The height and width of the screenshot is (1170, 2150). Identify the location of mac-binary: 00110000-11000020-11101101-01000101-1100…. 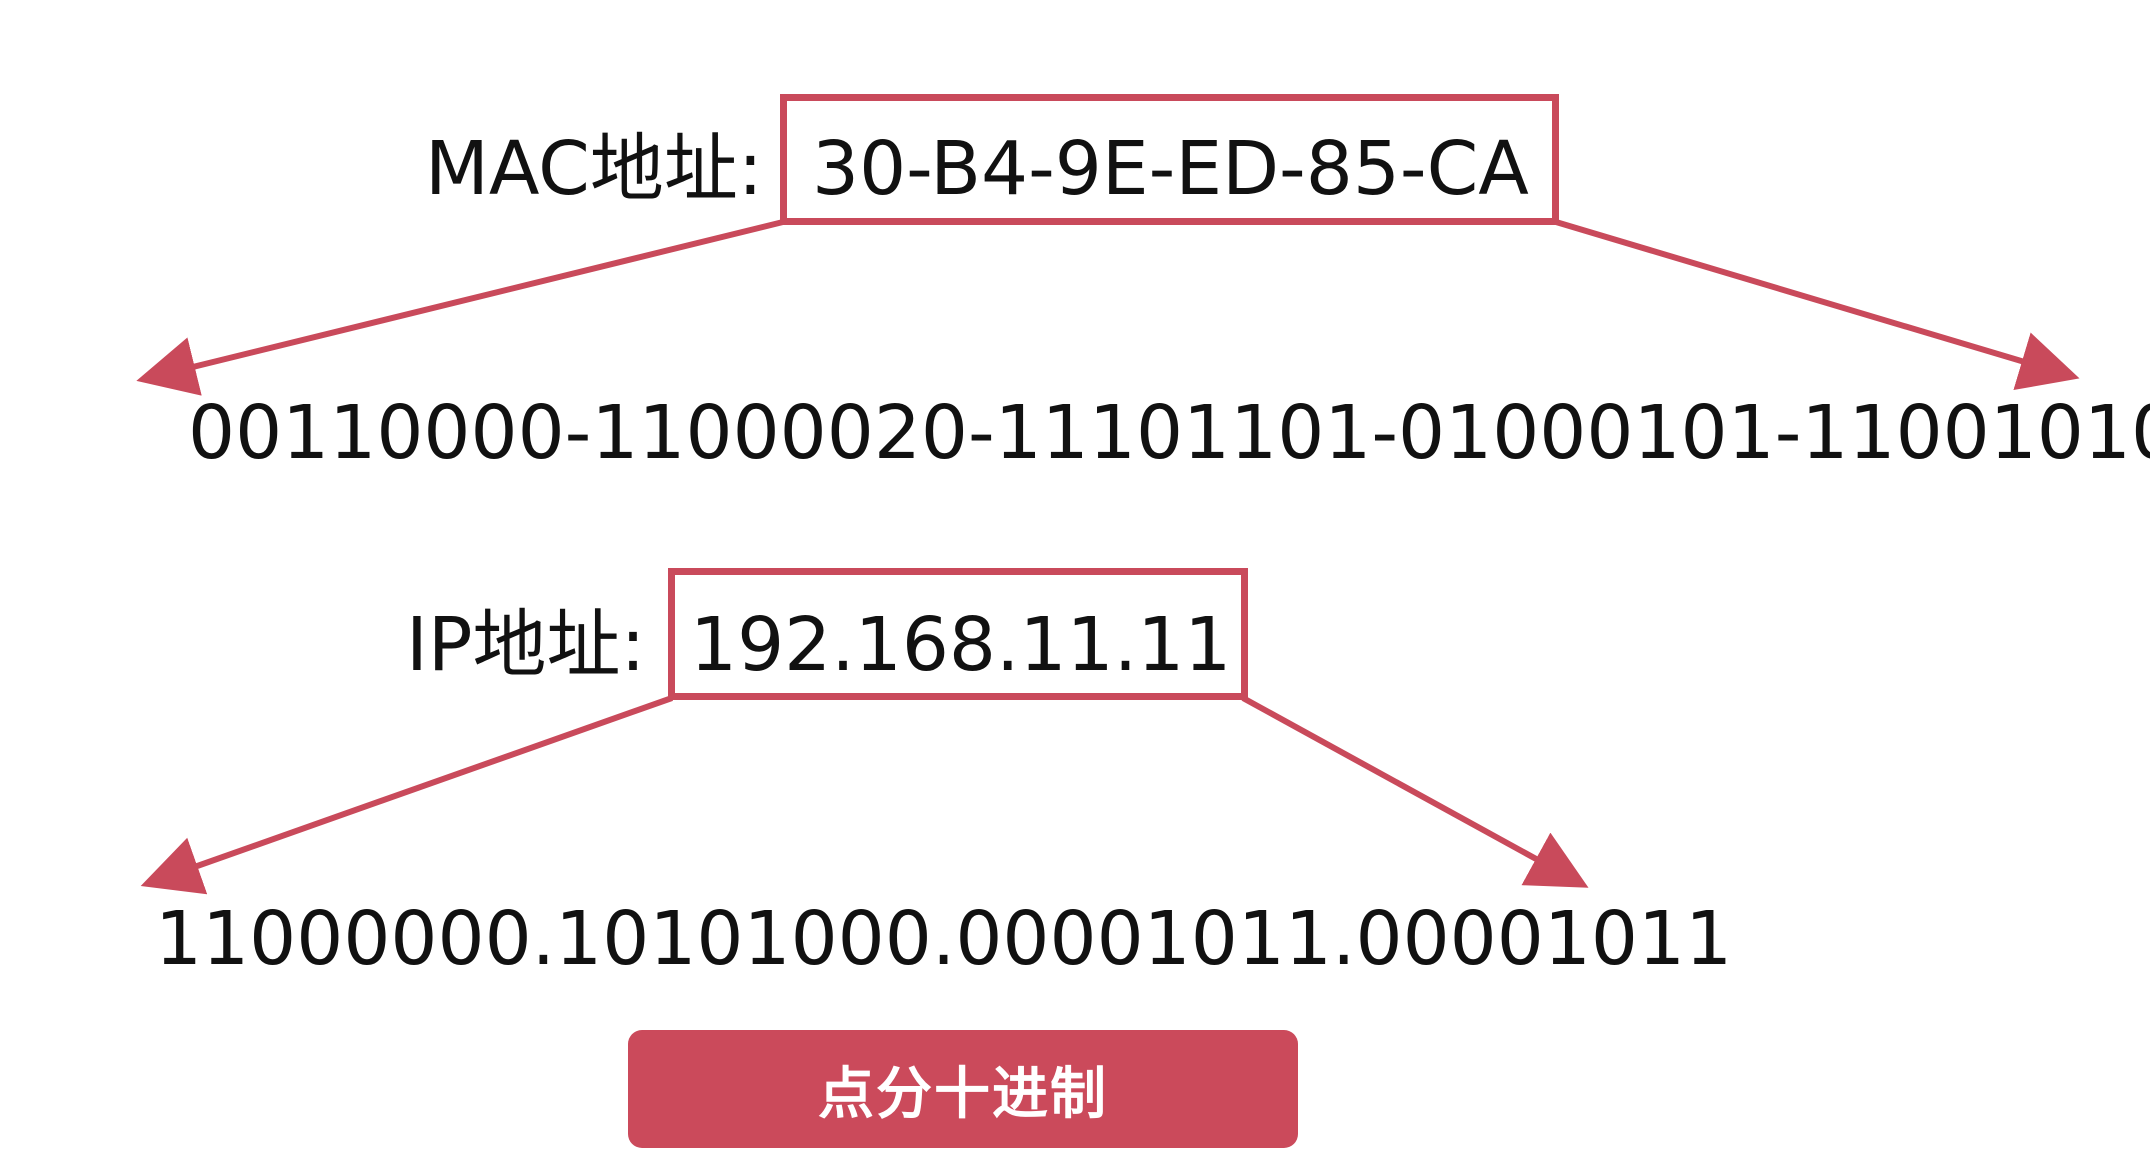
(1169, 433).